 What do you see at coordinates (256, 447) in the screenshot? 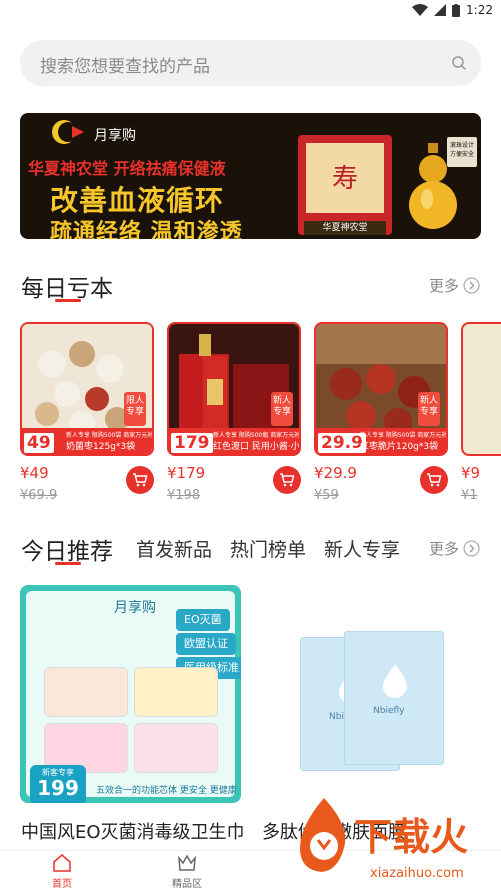
I see `deal-name: 红色渡口 民用小酱·小锦` at bounding box center [256, 447].